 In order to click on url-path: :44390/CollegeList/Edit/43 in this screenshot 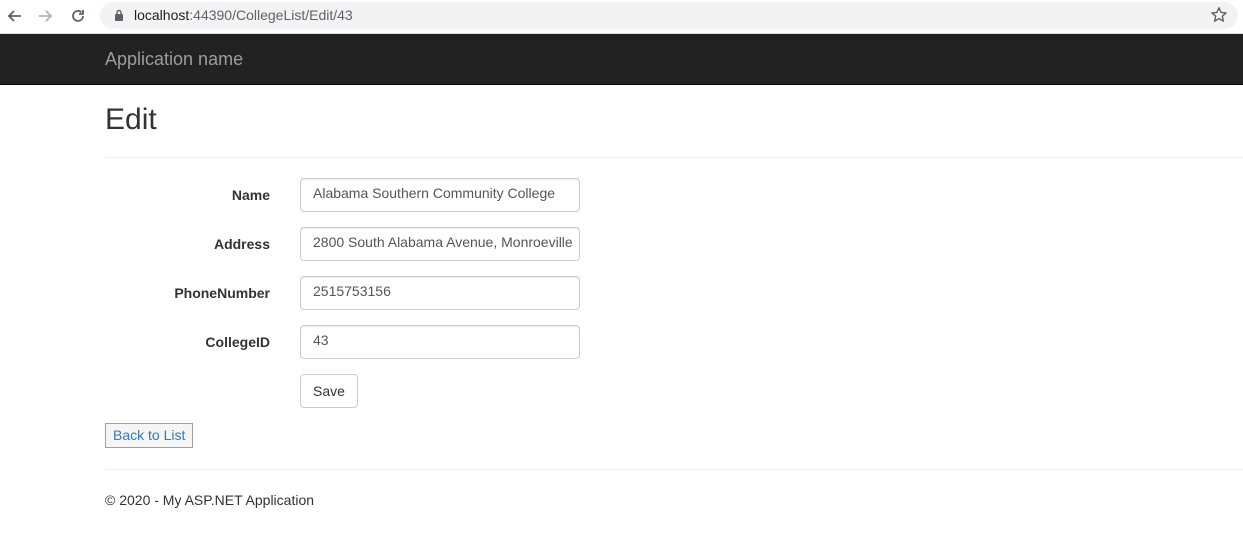, I will do `click(271, 15)`.